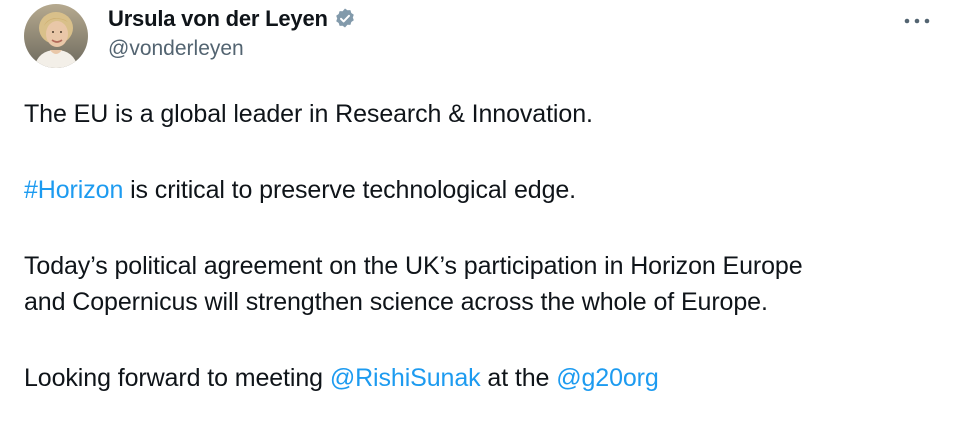 The image size is (958, 432). I want to click on hashtag-link: #Horizon, so click(73, 190).